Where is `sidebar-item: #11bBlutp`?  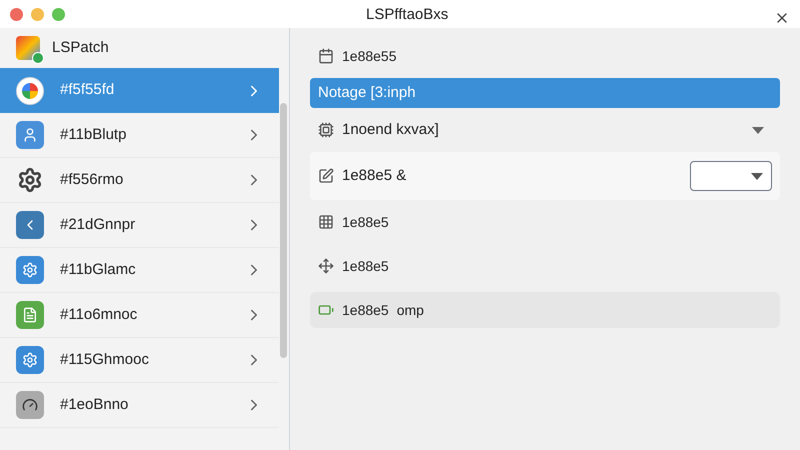
sidebar-item: #11bBlutp is located at coordinates (139, 135).